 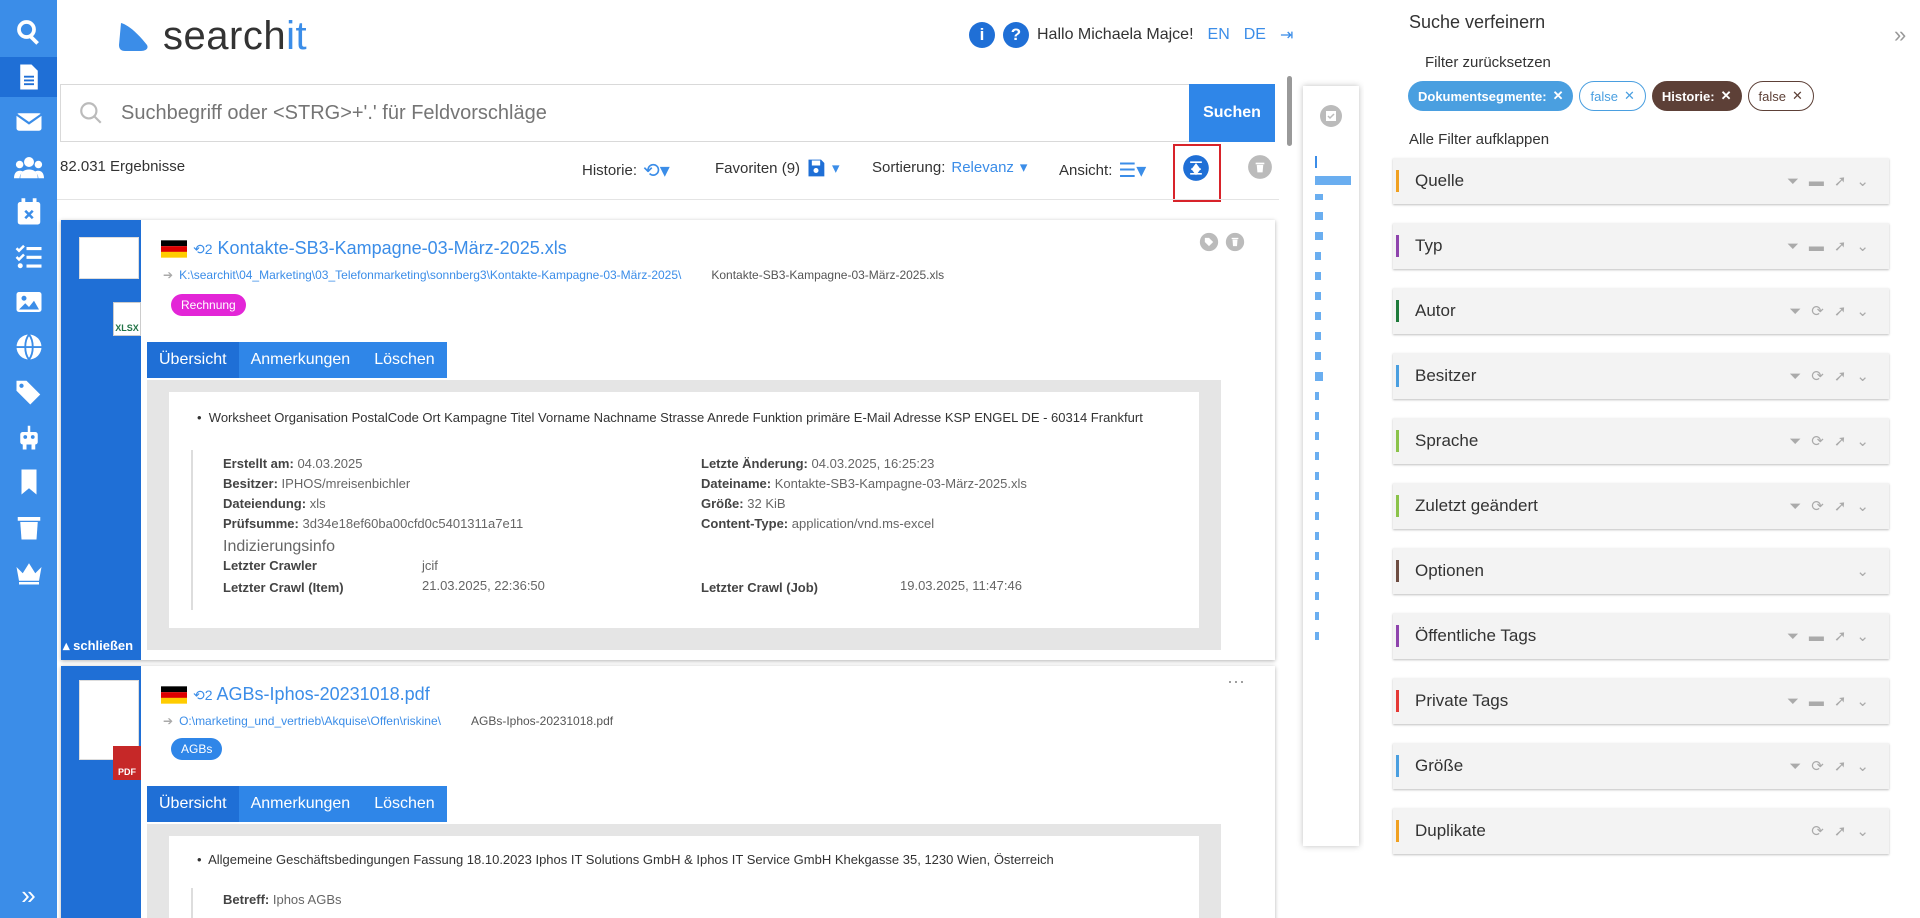 What do you see at coordinates (1479, 139) in the screenshot?
I see `expand-all-filters-link: Alle Filter aufklappen` at bounding box center [1479, 139].